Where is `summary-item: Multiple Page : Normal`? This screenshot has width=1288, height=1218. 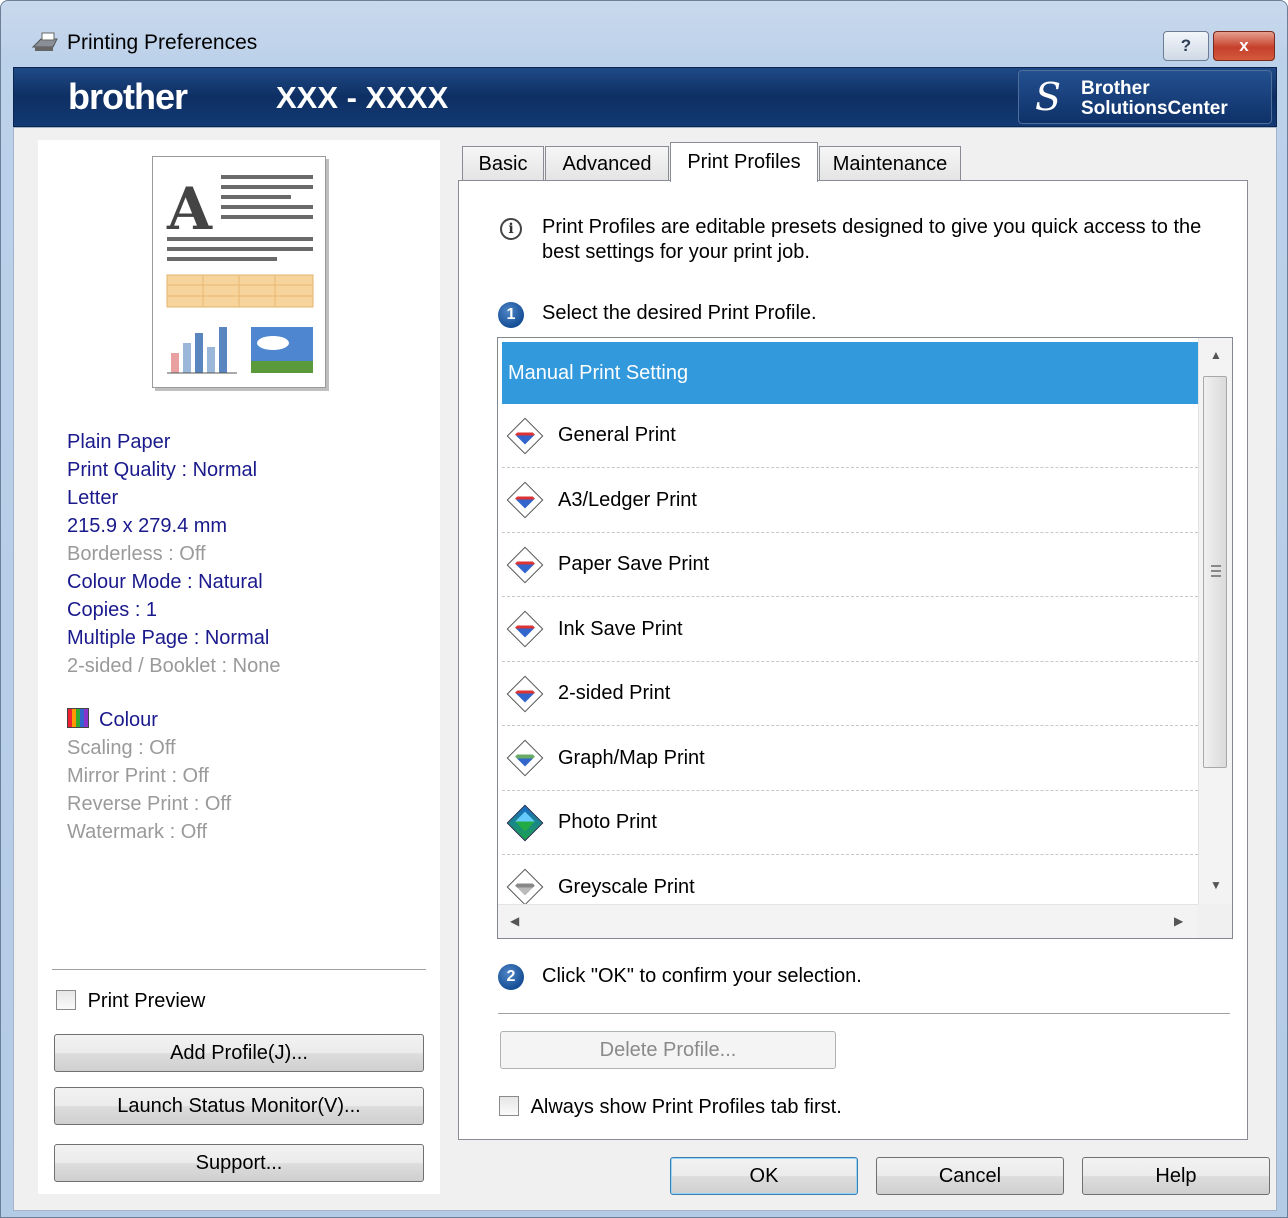 summary-item: Multiple Page : Normal is located at coordinates (168, 638).